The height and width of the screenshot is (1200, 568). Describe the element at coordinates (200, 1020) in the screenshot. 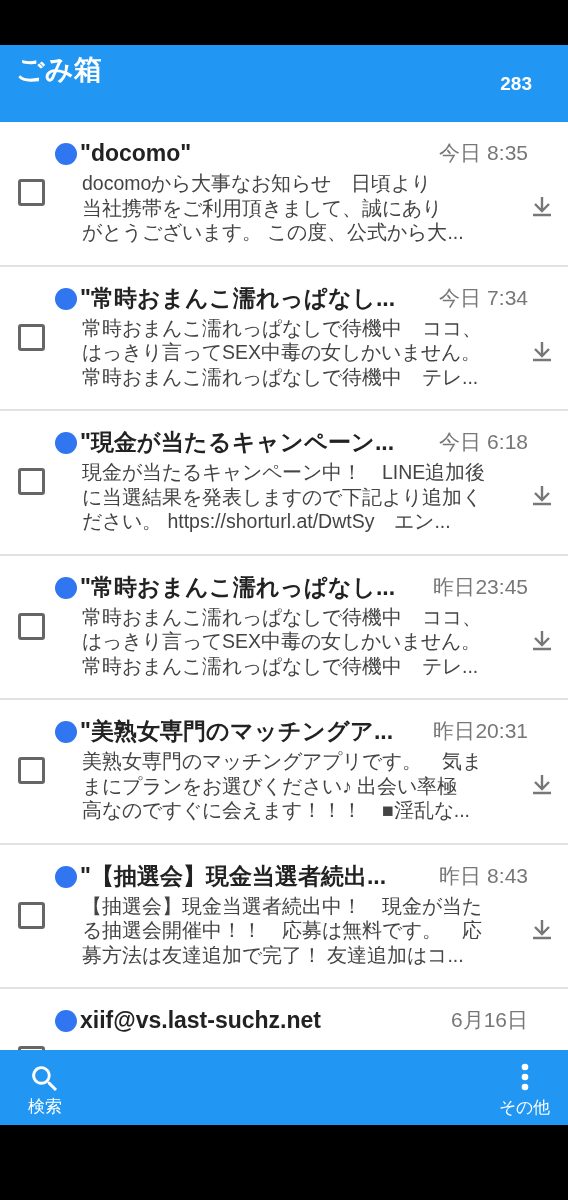

I see `sender-name: xiif@vs.last-suchz.net` at that location.